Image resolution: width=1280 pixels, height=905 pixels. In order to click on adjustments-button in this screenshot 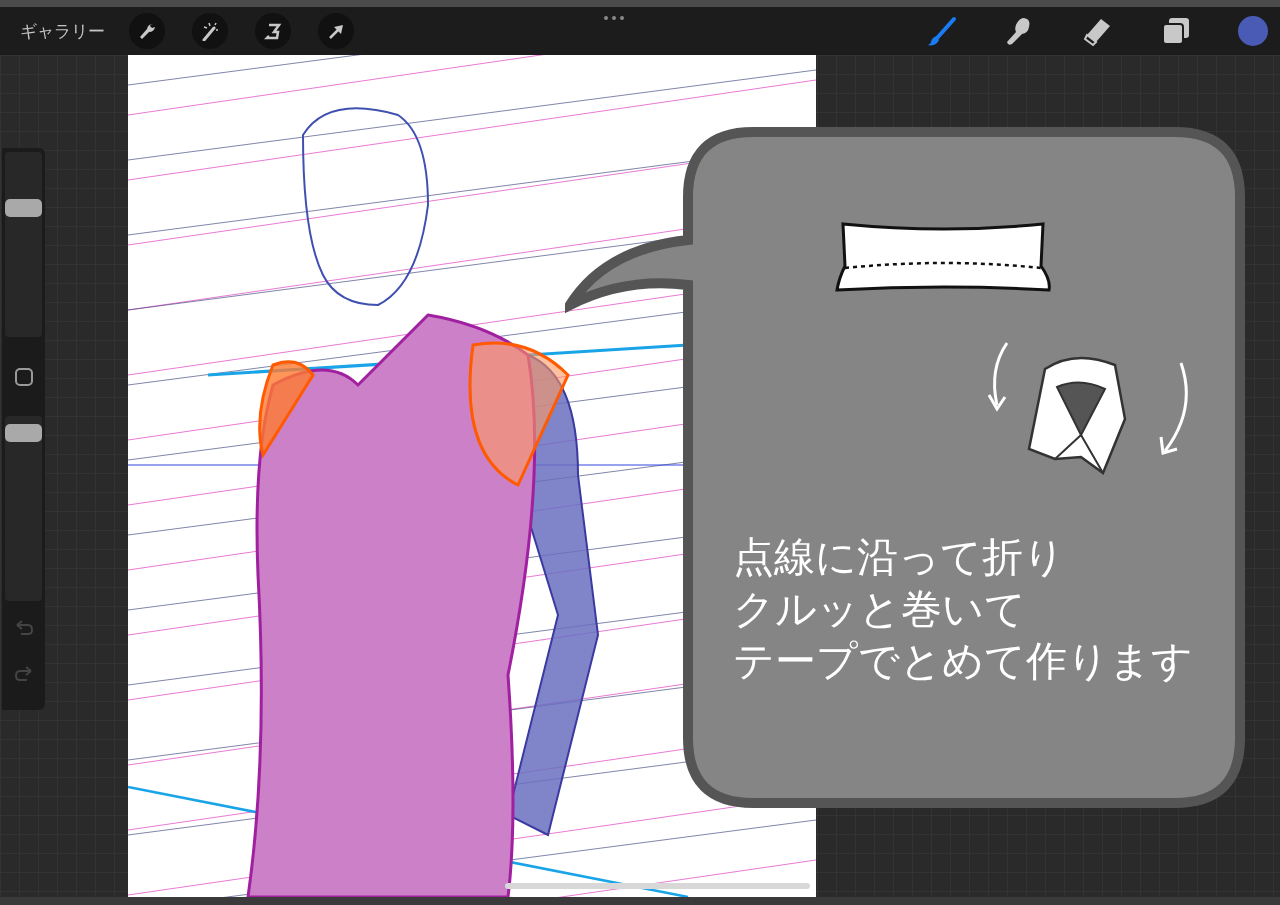, I will do `click(210, 31)`.